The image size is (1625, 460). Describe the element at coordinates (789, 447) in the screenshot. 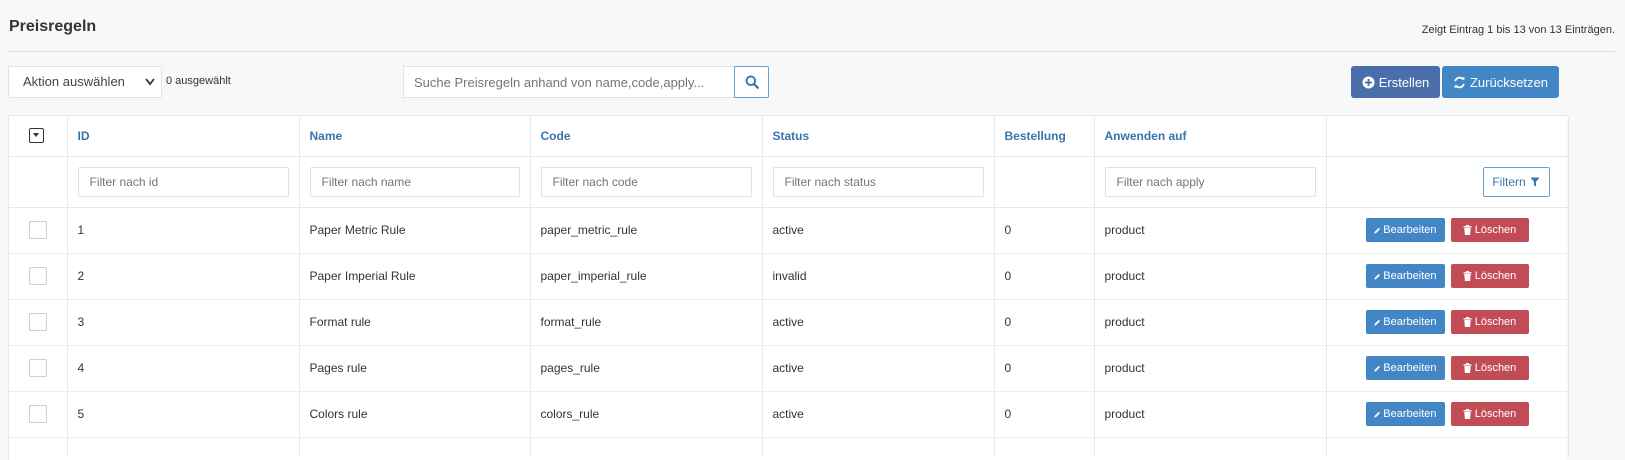

I see `table-row-partial` at that location.